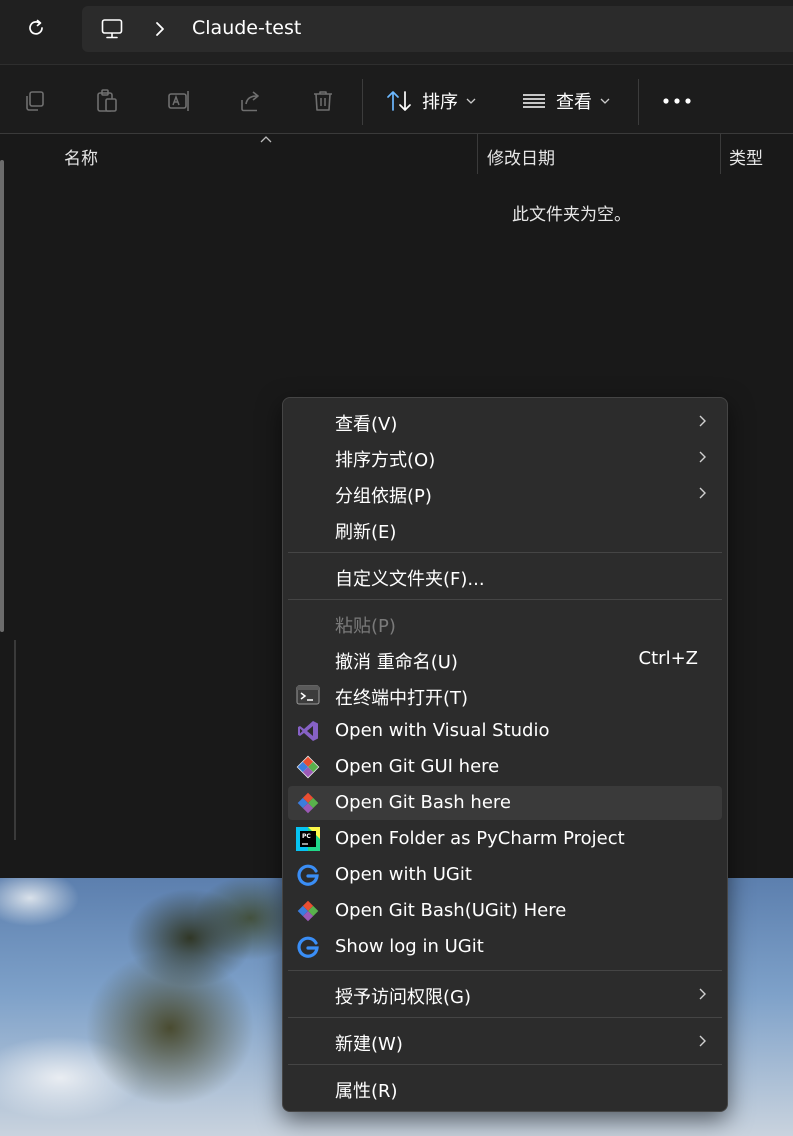  I want to click on refresh-button, so click(36, 28).